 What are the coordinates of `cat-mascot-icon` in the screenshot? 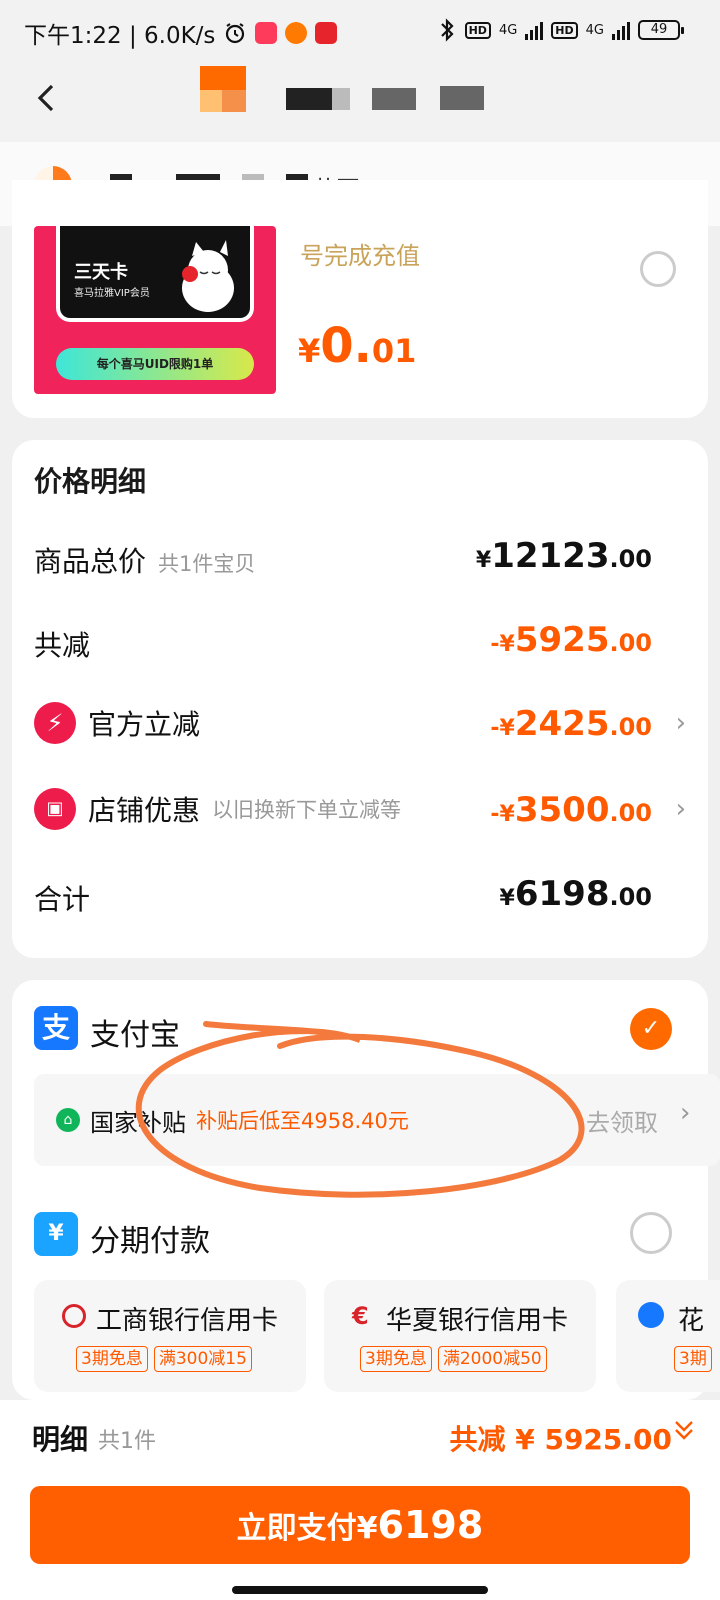 It's located at (208, 276).